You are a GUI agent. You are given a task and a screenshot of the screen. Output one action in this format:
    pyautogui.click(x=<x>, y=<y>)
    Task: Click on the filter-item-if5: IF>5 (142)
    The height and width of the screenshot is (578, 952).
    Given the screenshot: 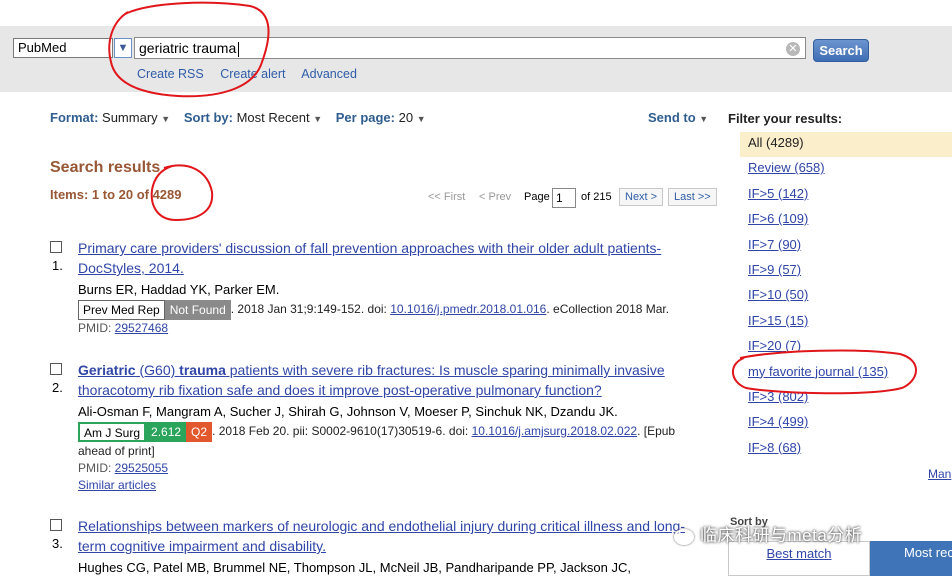 What is the action you would take?
    pyautogui.click(x=846, y=195)
    